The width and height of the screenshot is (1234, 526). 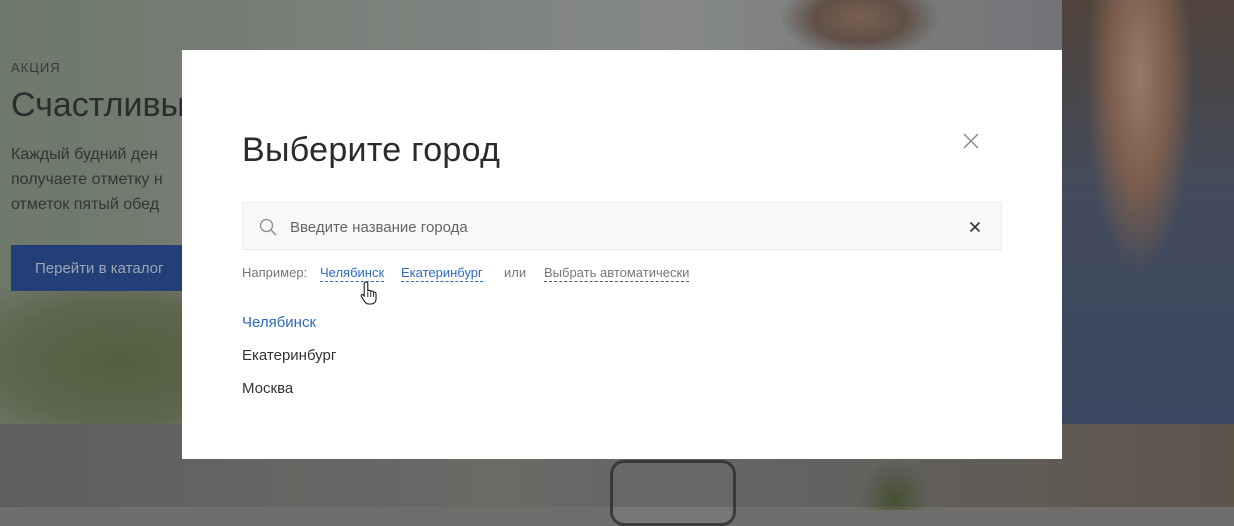 I want to click on examples-or-text: или, so click(x=515, y=272).